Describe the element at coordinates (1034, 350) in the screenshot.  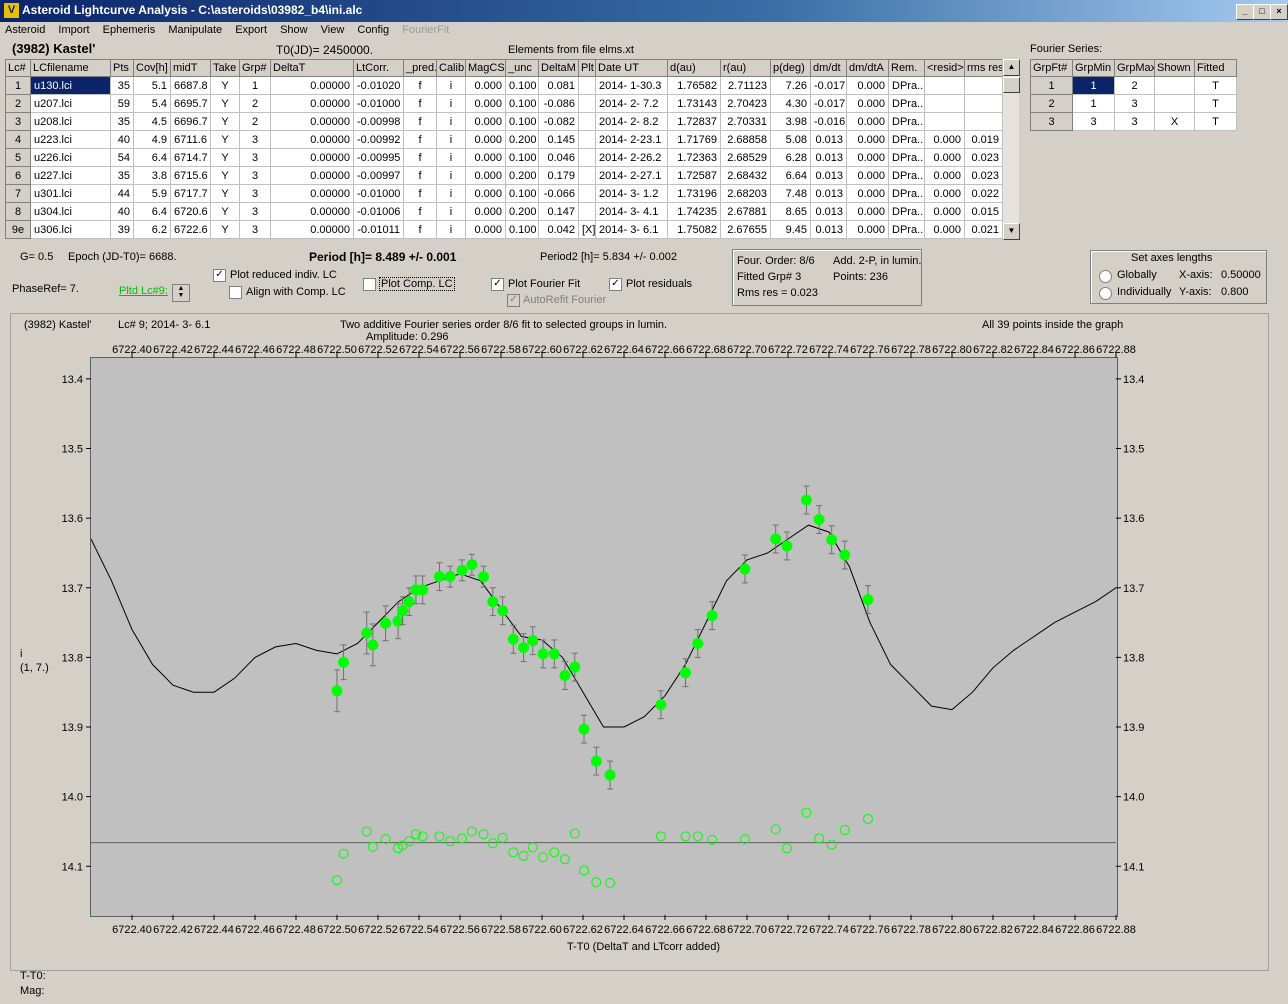
I see `x-tick-label-top: 6722.84` at that location.